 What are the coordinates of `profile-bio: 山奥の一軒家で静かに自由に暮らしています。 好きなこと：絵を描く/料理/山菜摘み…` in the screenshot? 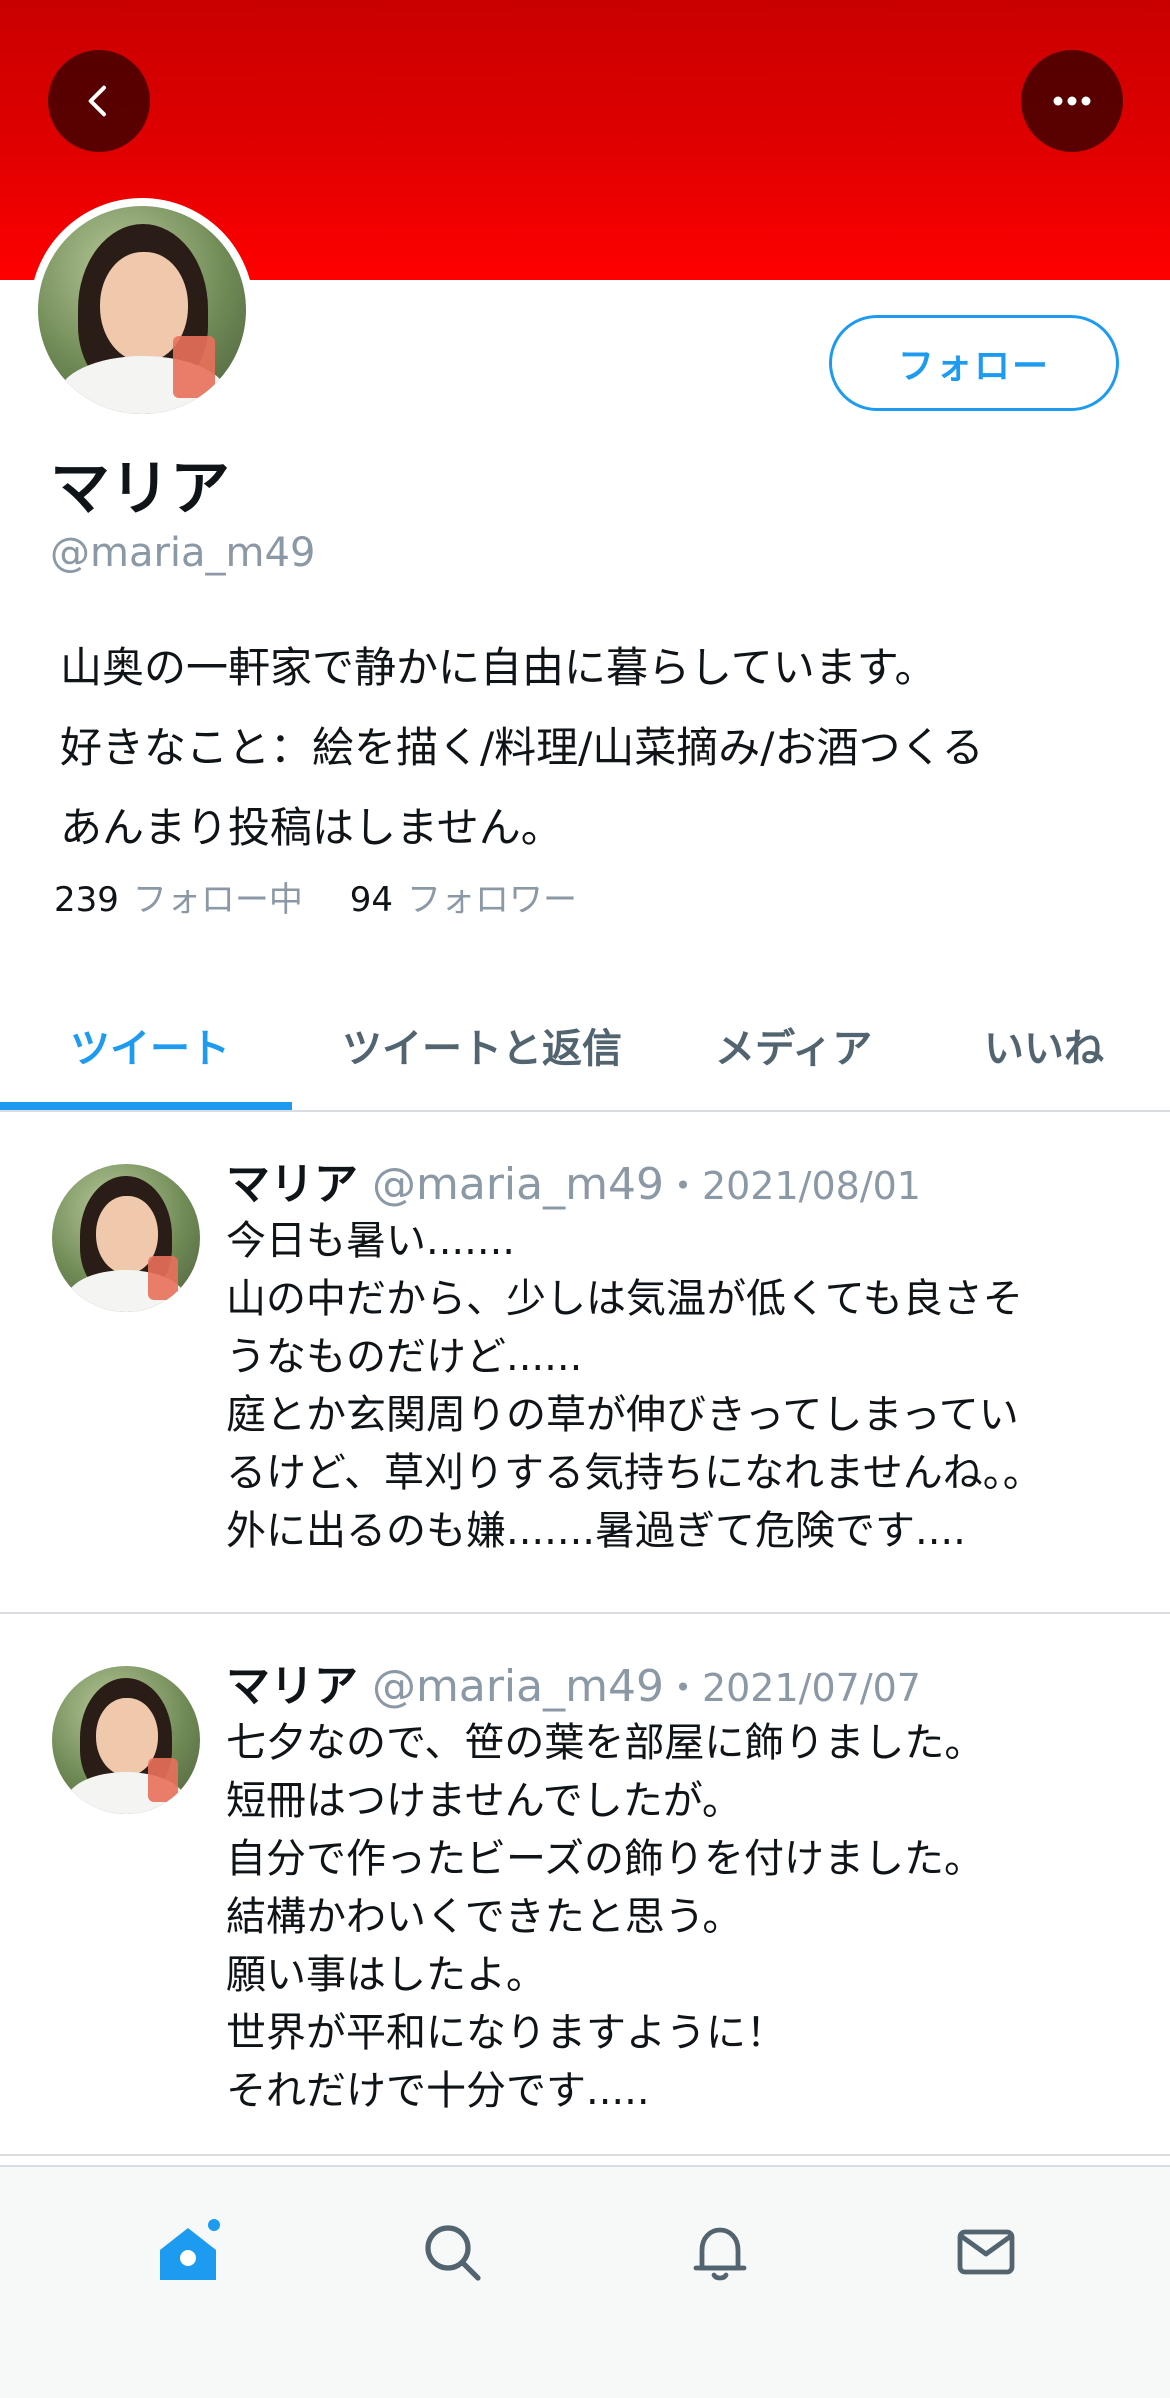 It's located at (522, 748).